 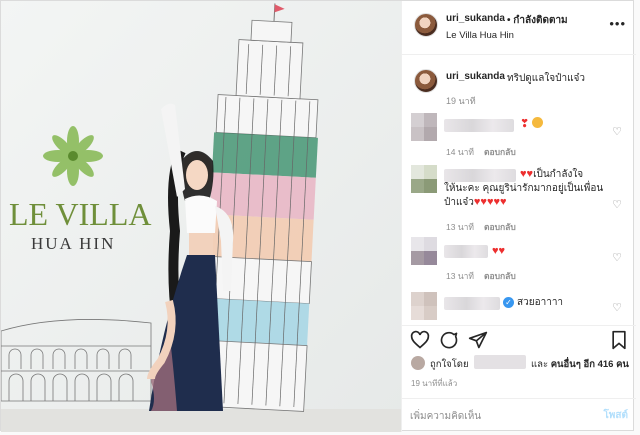 What do you see at coordinates (508, 302) in the screenshot?
I see `verified-icon: ✓` at bounding box center [508, 302].